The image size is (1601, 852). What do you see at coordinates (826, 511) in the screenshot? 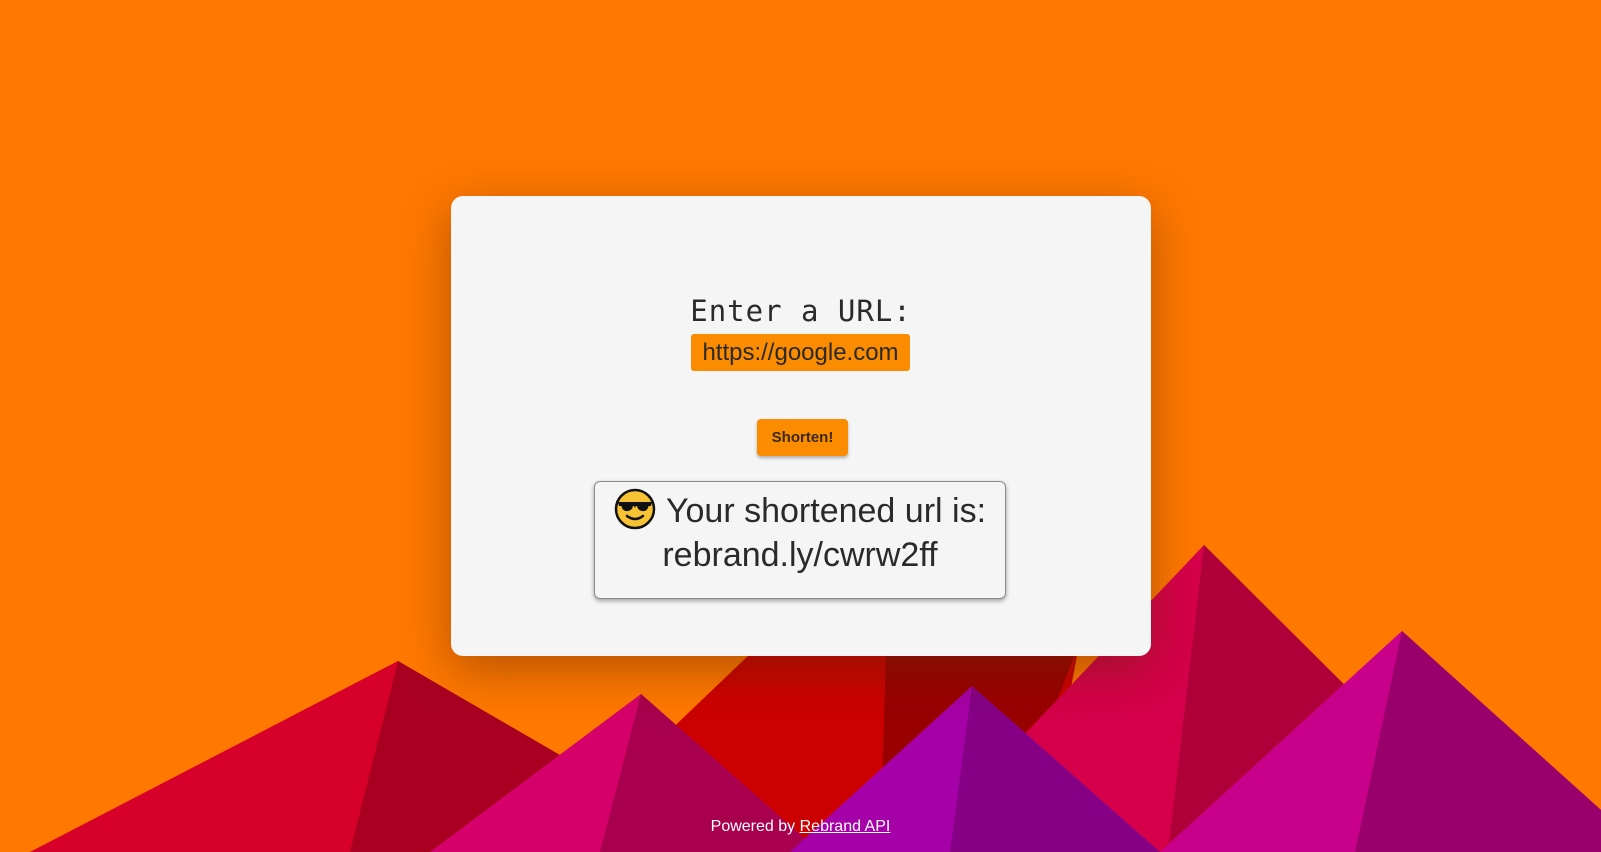
I see `result-label: Your shortened url is:` at bounding box center [826, 511].